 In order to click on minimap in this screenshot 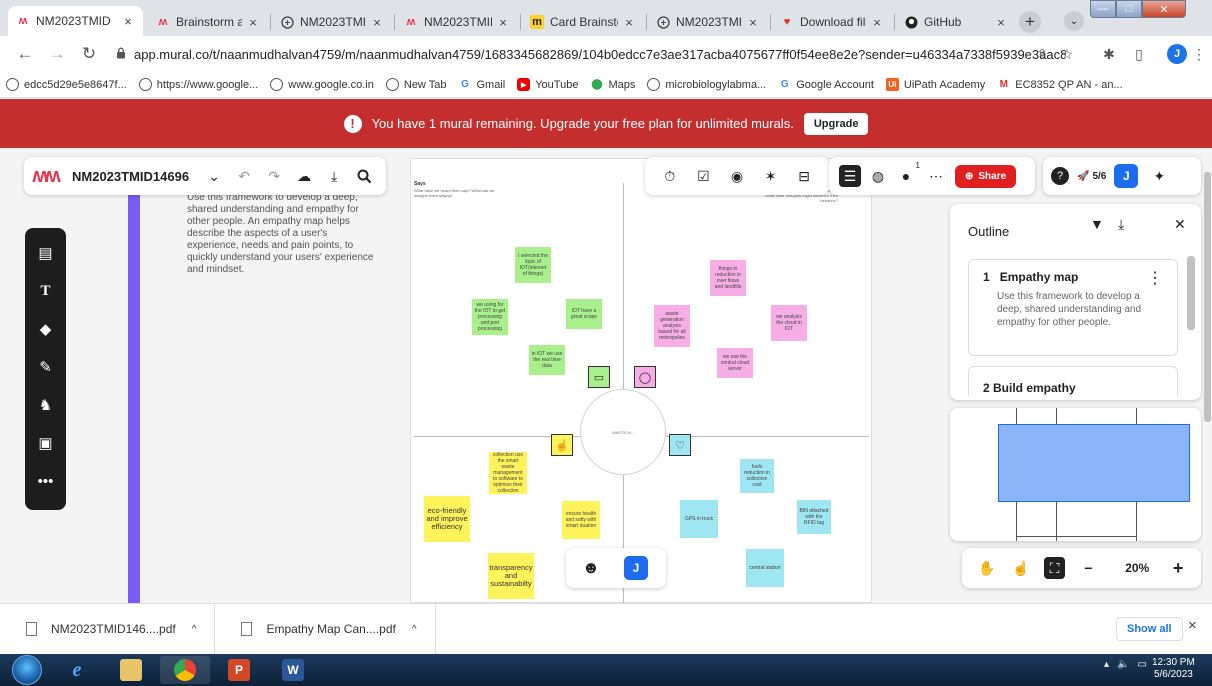, I will do `click(1075, 474)`.